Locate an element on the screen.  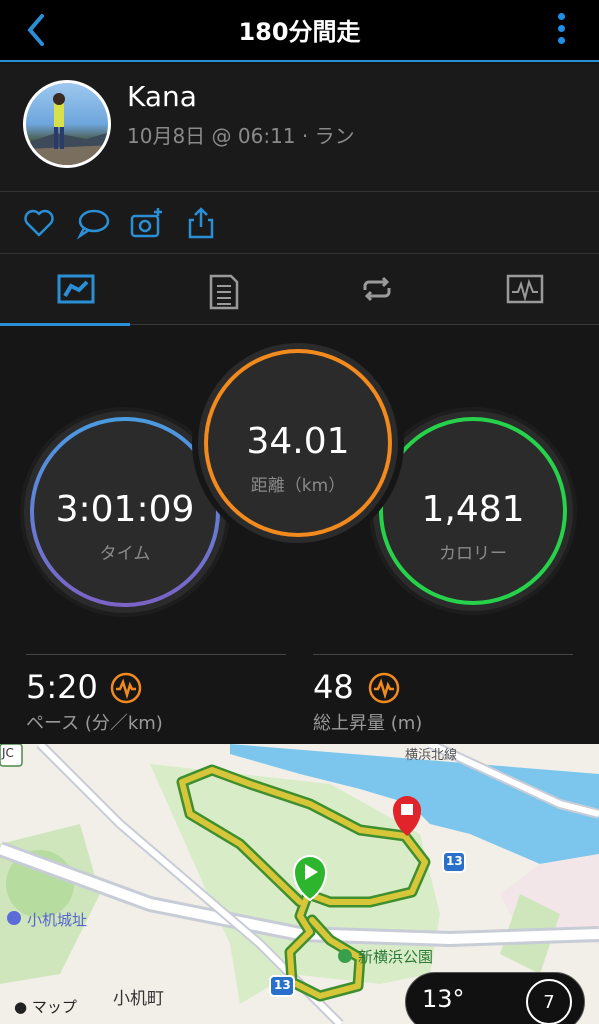
map-label-jc: JC is located at coordinates (8, 753).